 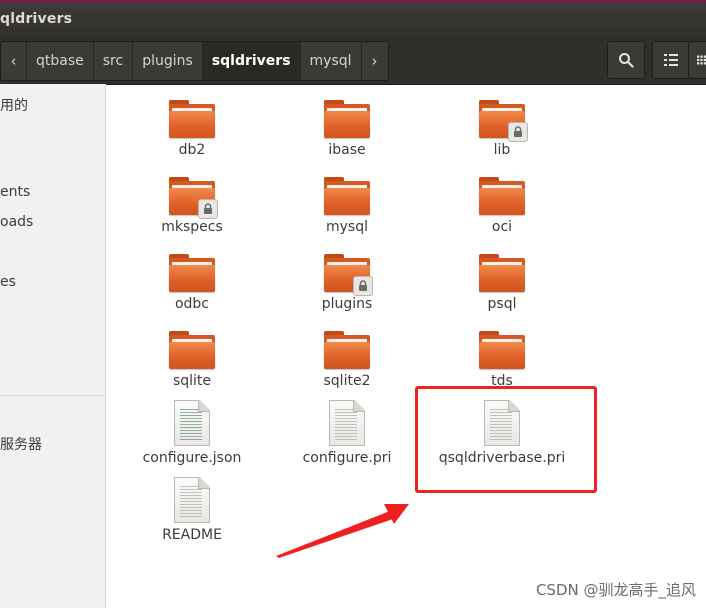 I want to click on file-item: sqlite, so click(x=192, y=360).